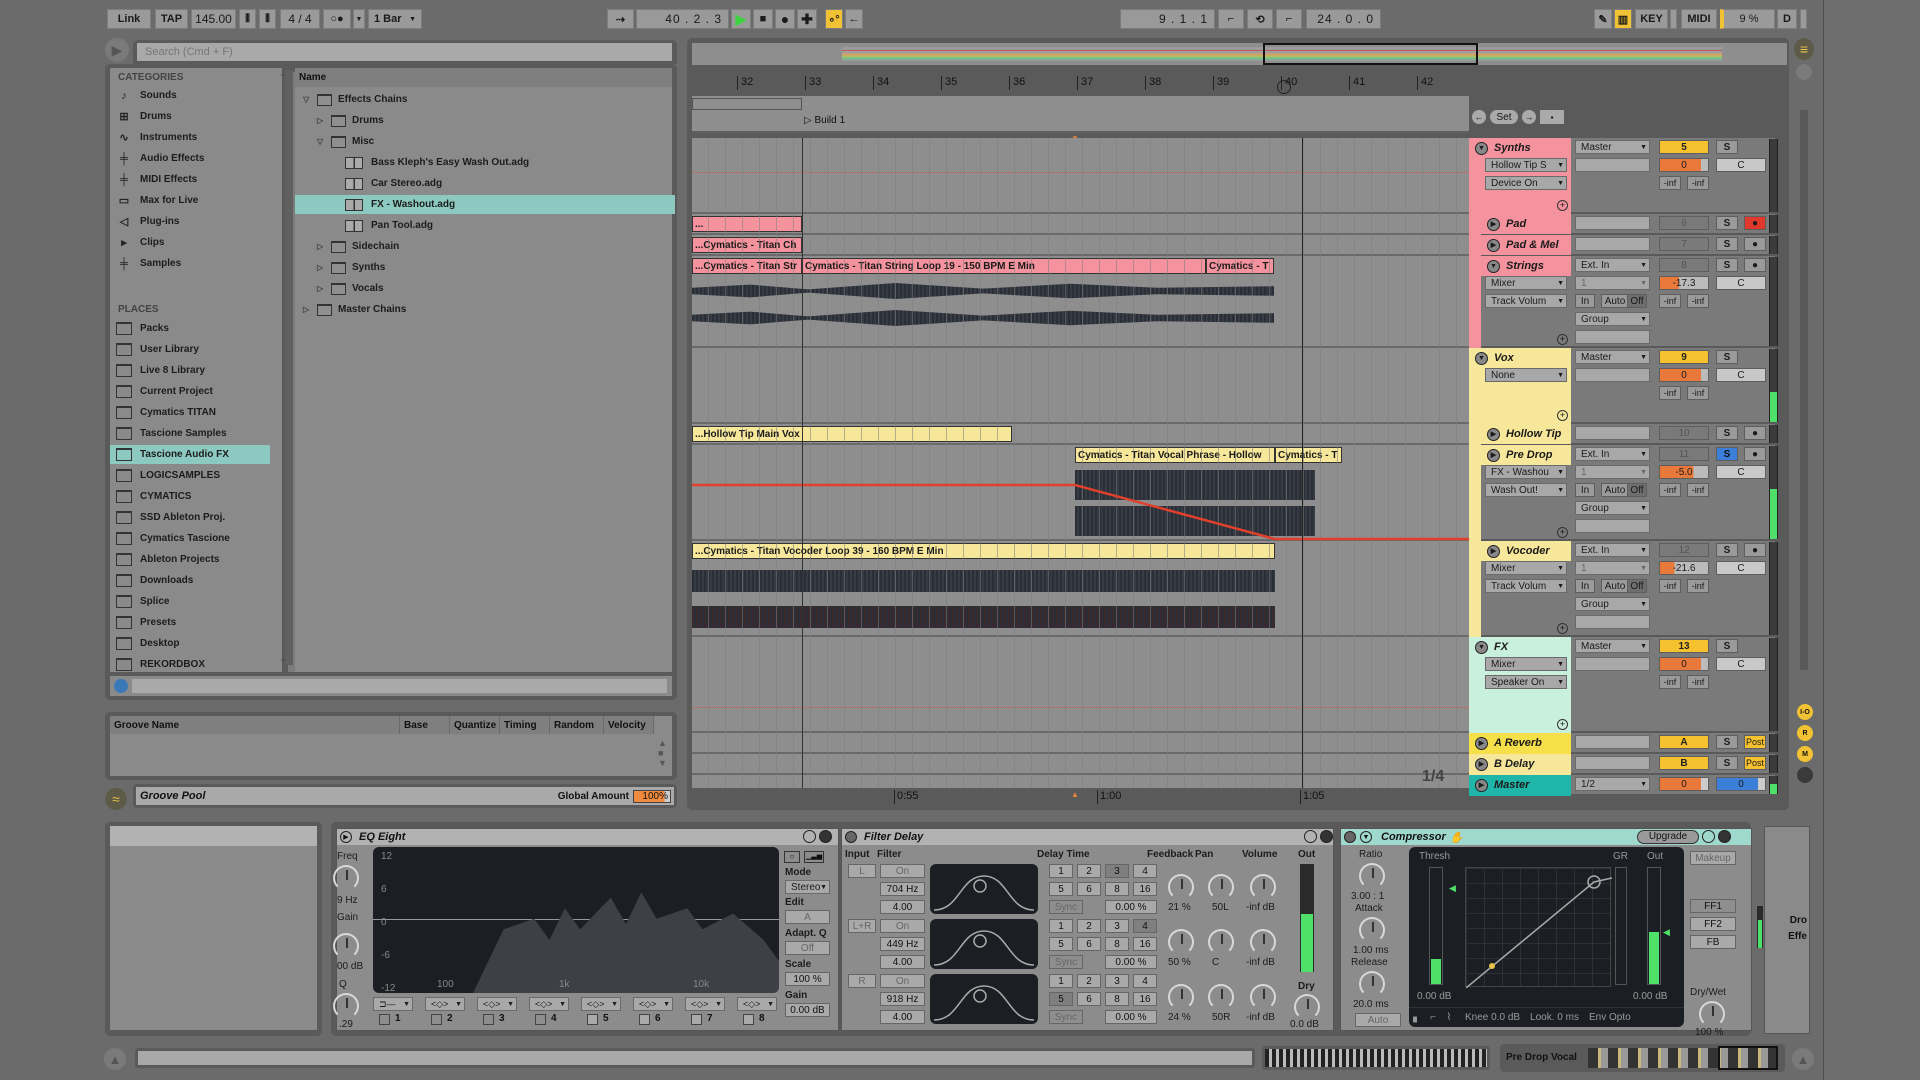 This screenshot has width=1920, height=1080. I want to click on name-column-header: Name, so click(483, 77).